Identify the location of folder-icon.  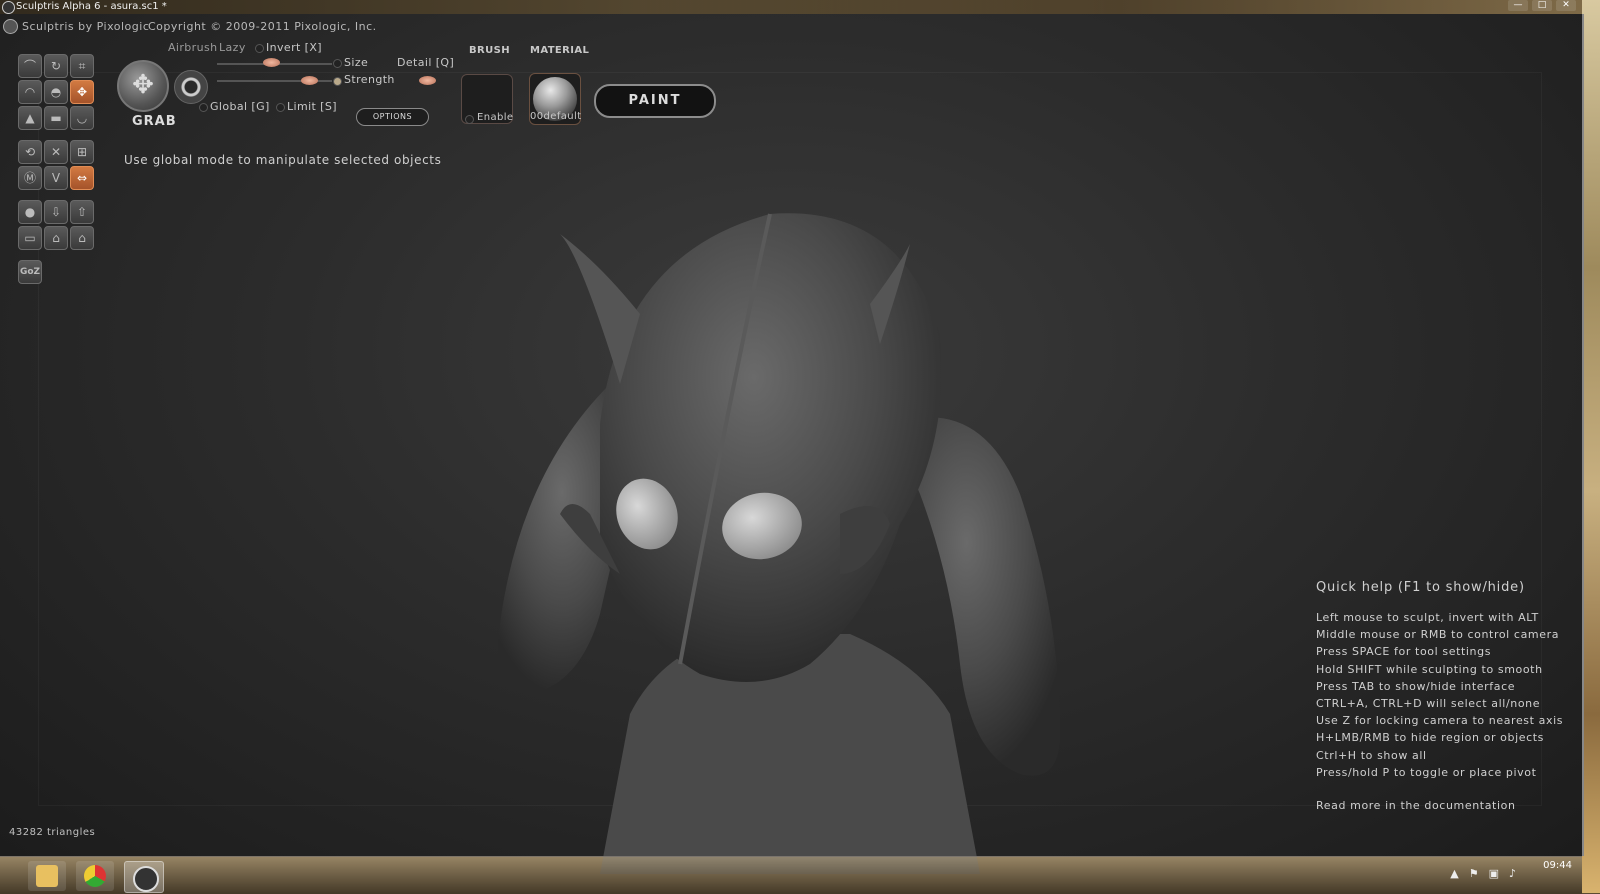
(47, 876).